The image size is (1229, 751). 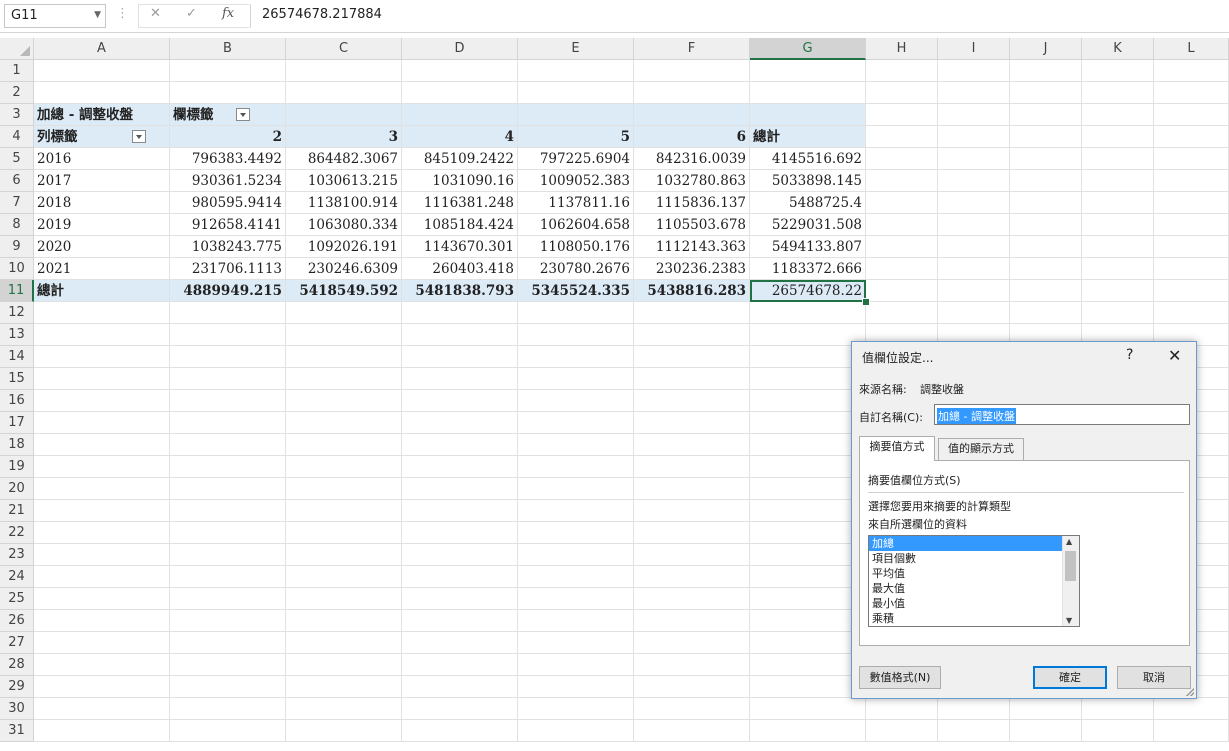 I want to click on row-header-6: 6, so click(x=17, y=181).